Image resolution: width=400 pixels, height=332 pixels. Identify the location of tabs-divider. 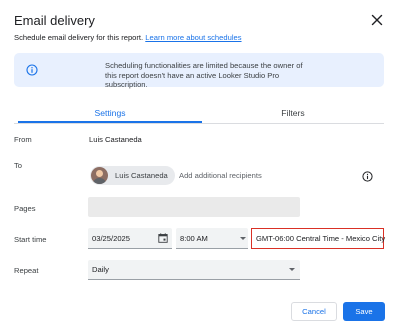
(199, 123).